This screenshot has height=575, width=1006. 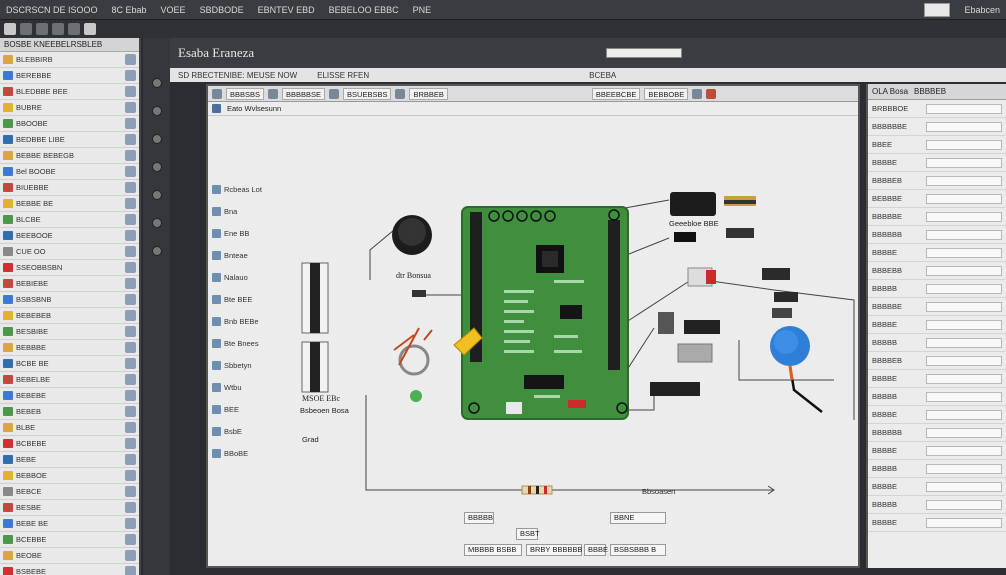 What do you see at coordinates (243, 189) in the screenshot?
I see `placed-component-item: Rcbeas Lot` at bounding box center [243, 189].